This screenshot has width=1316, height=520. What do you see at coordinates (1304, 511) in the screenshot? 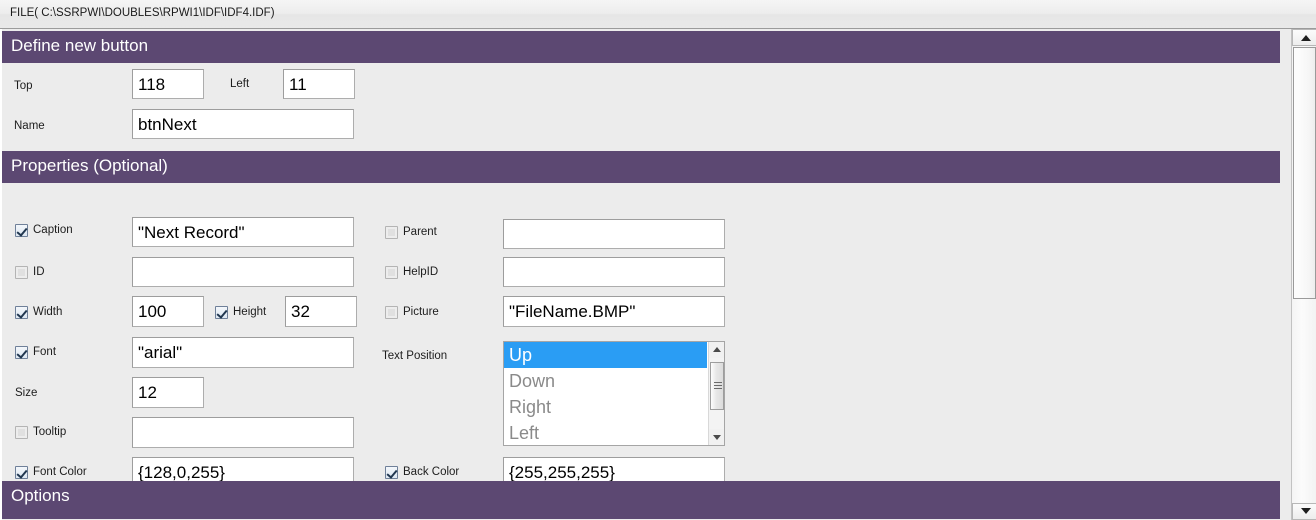
I see `window-scroll-down-arrow-icon` at bounding box center [1304, 511].